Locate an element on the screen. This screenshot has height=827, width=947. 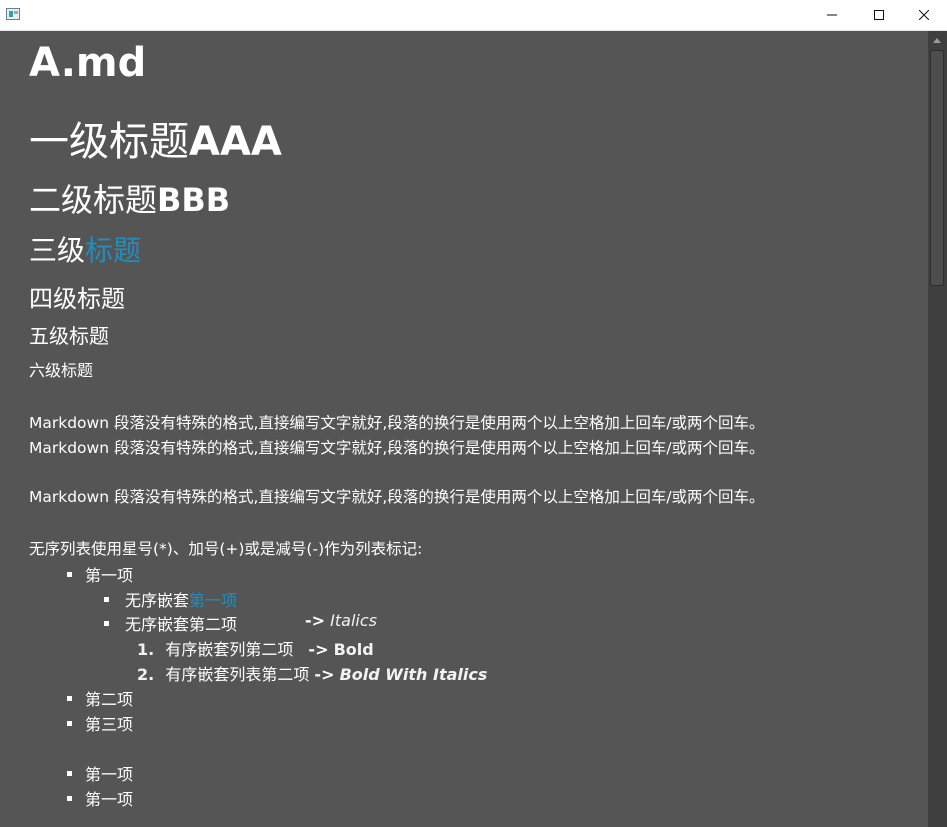
nested-item-2-suffix: -> Italics is located at coordinates (341, 620).